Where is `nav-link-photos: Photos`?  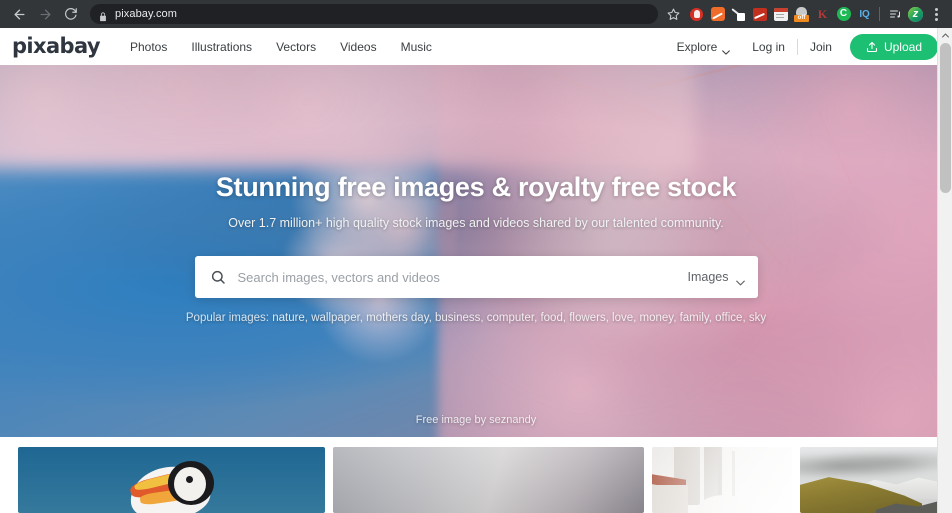 nav-link-photos: Photos is located at coordinates (148, 47).